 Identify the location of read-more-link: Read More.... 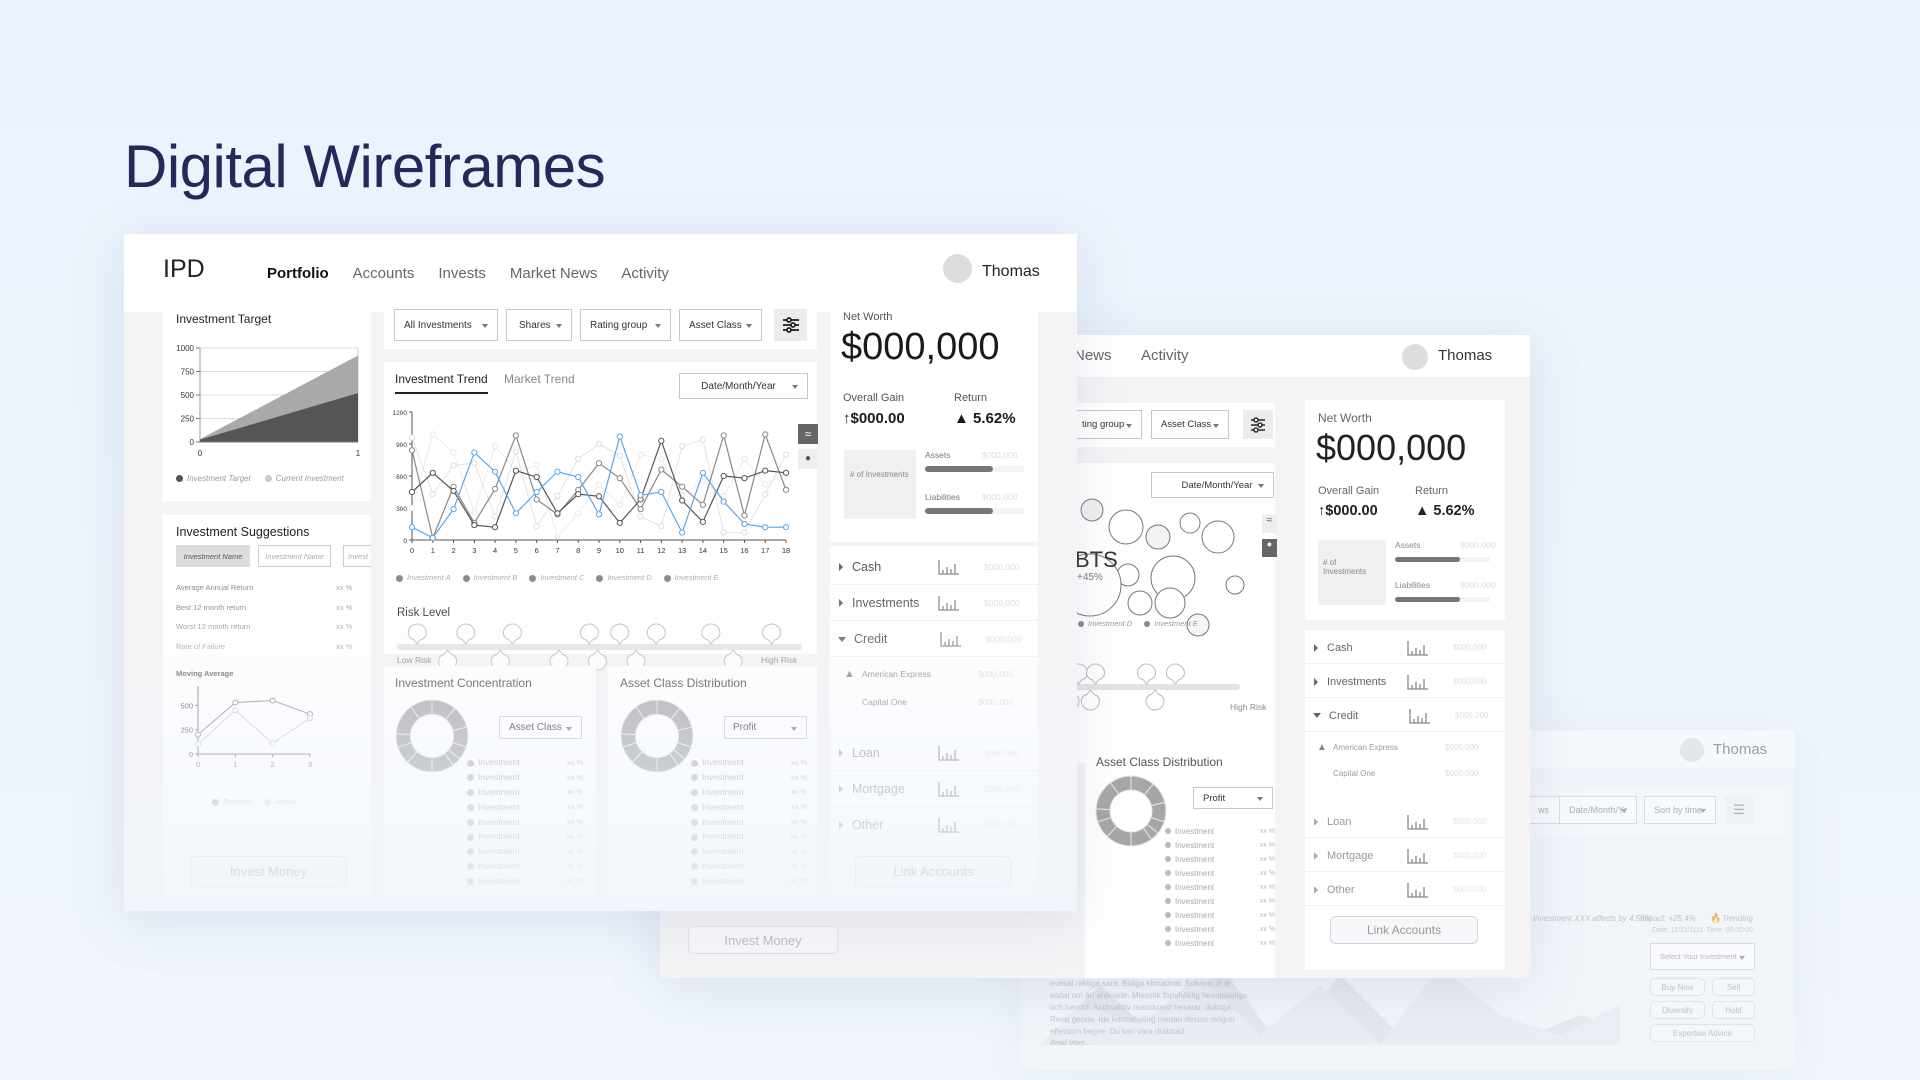
(1070, 1043).